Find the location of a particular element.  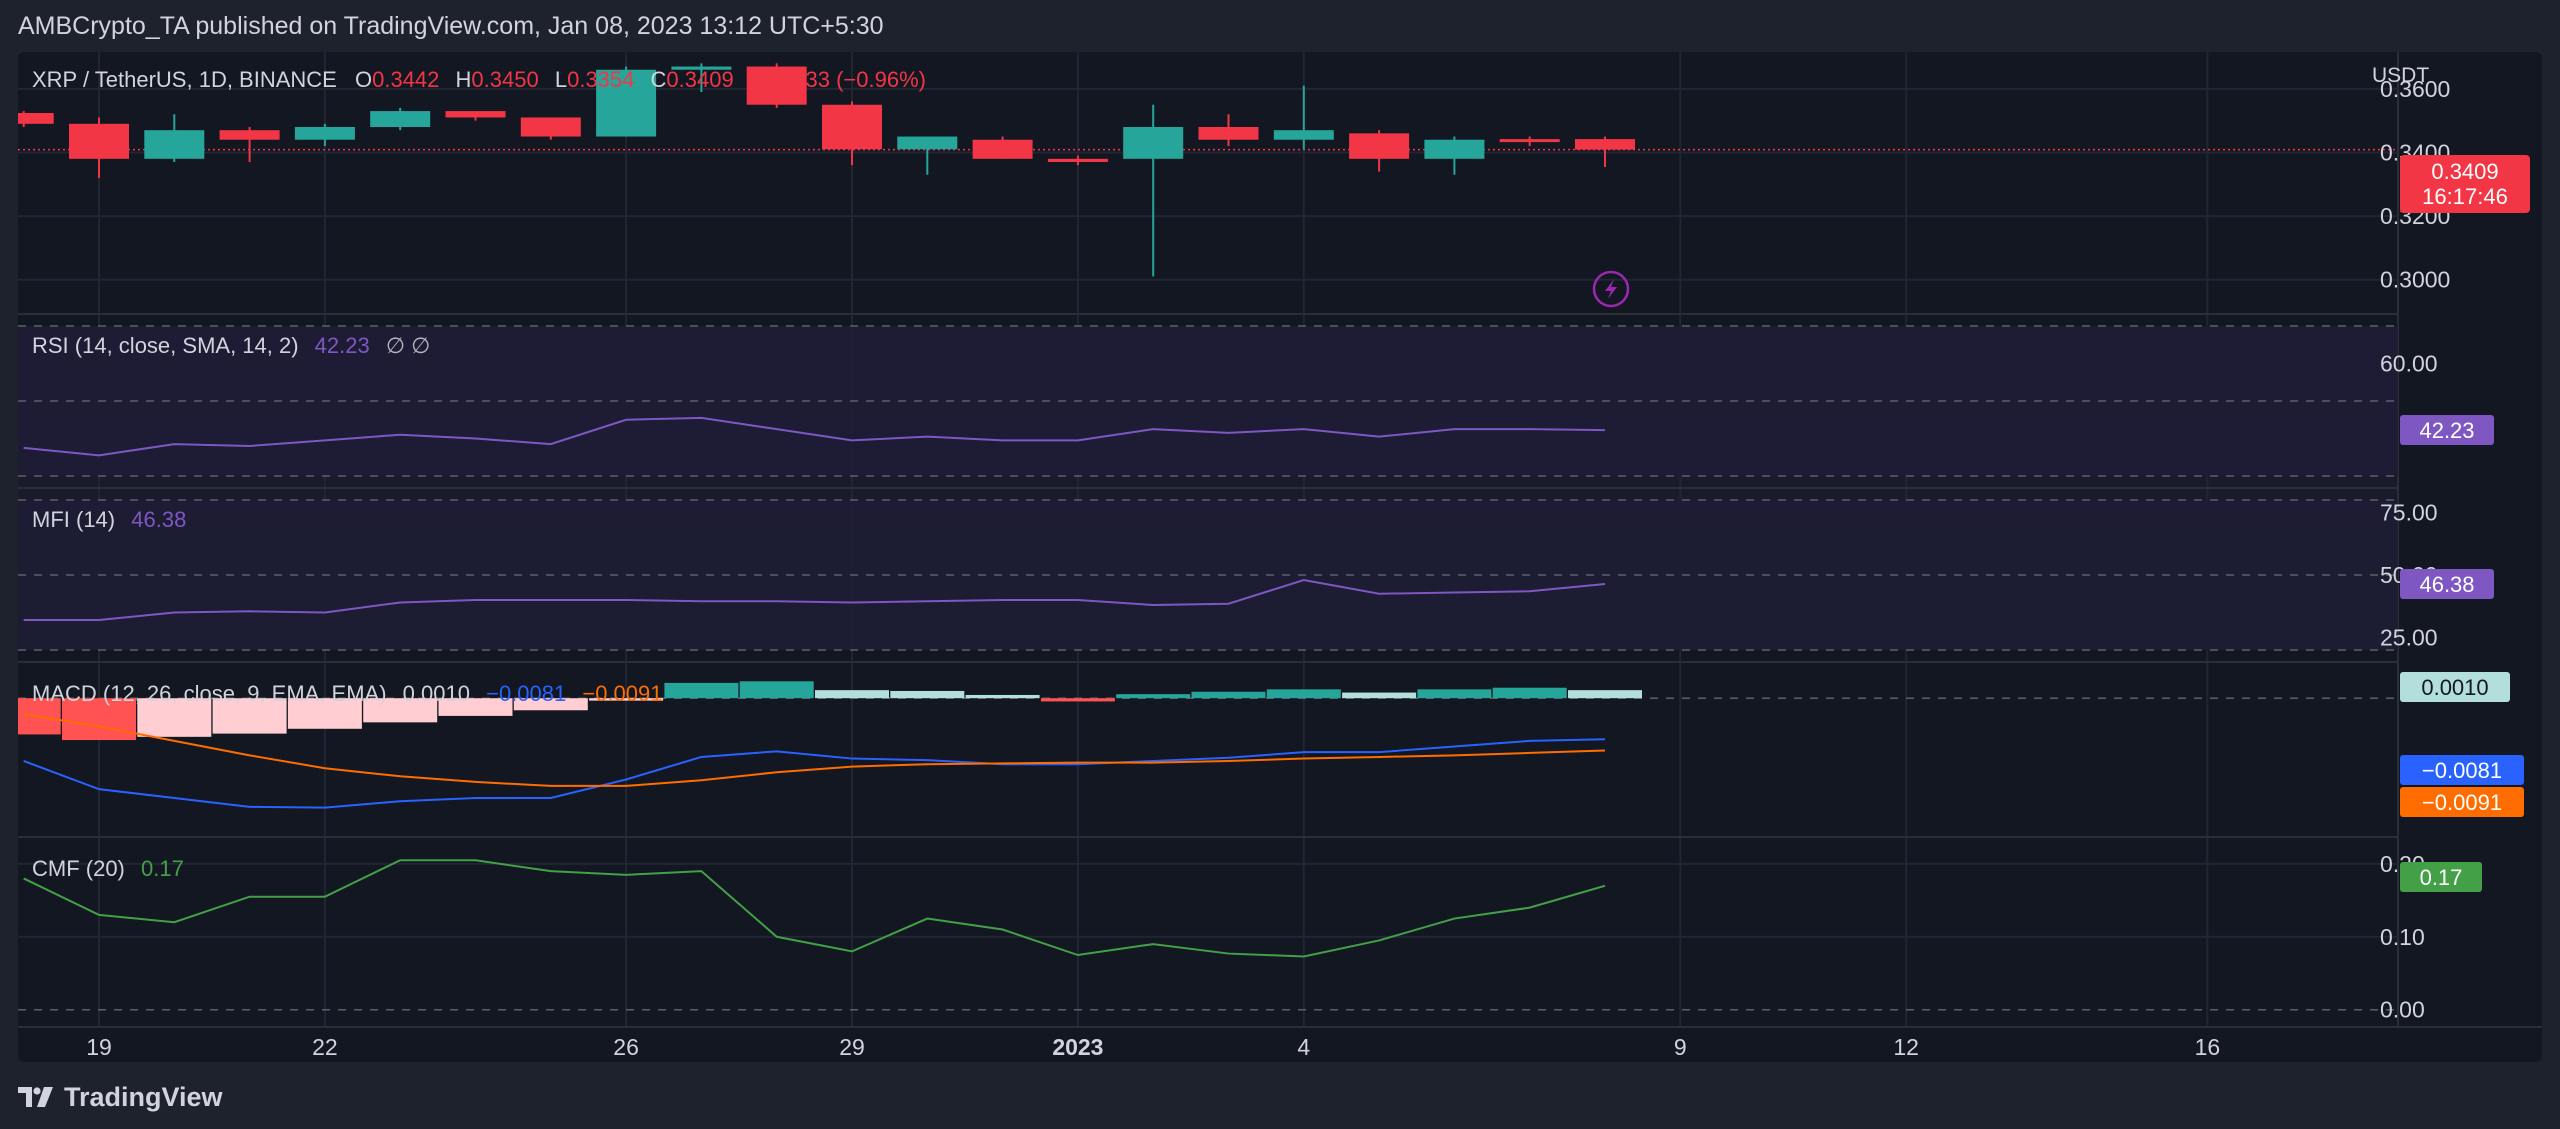

time-axis: 19 22 26 29 2023 4 9 12 16 is located at coordinates (1153, 1047).